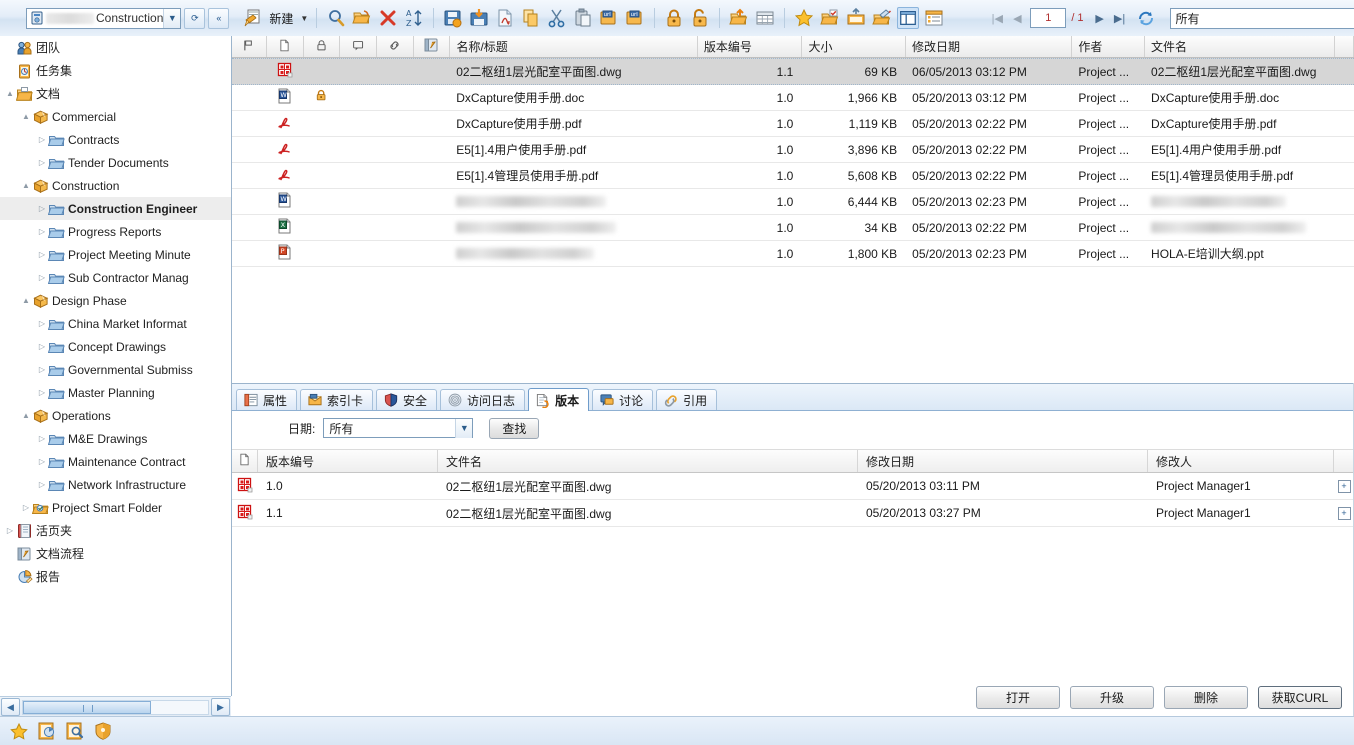 Image resolution: width=1354 pixels, height=745 pixels. Describe the element at coordinates (267, 399) in the screenshot. I see `tab-属性: 属性` at that location.